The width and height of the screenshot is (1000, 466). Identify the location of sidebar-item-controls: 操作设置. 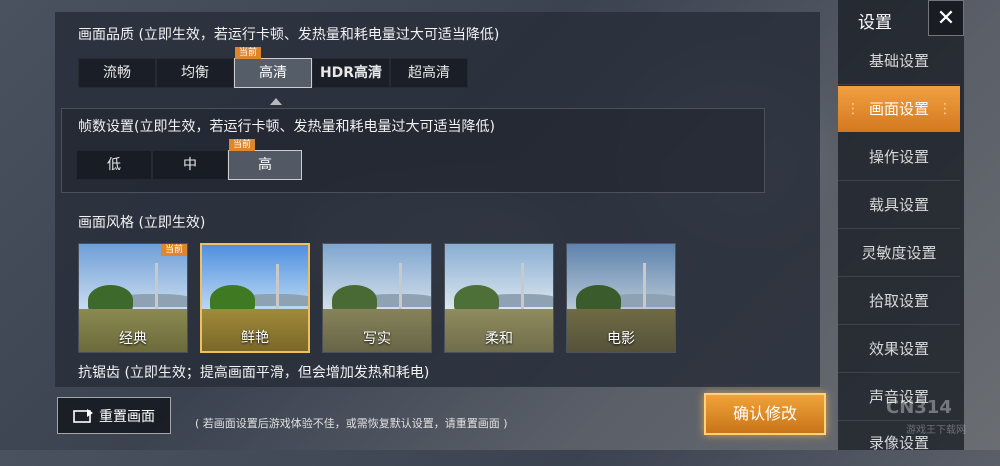
(899, 157).